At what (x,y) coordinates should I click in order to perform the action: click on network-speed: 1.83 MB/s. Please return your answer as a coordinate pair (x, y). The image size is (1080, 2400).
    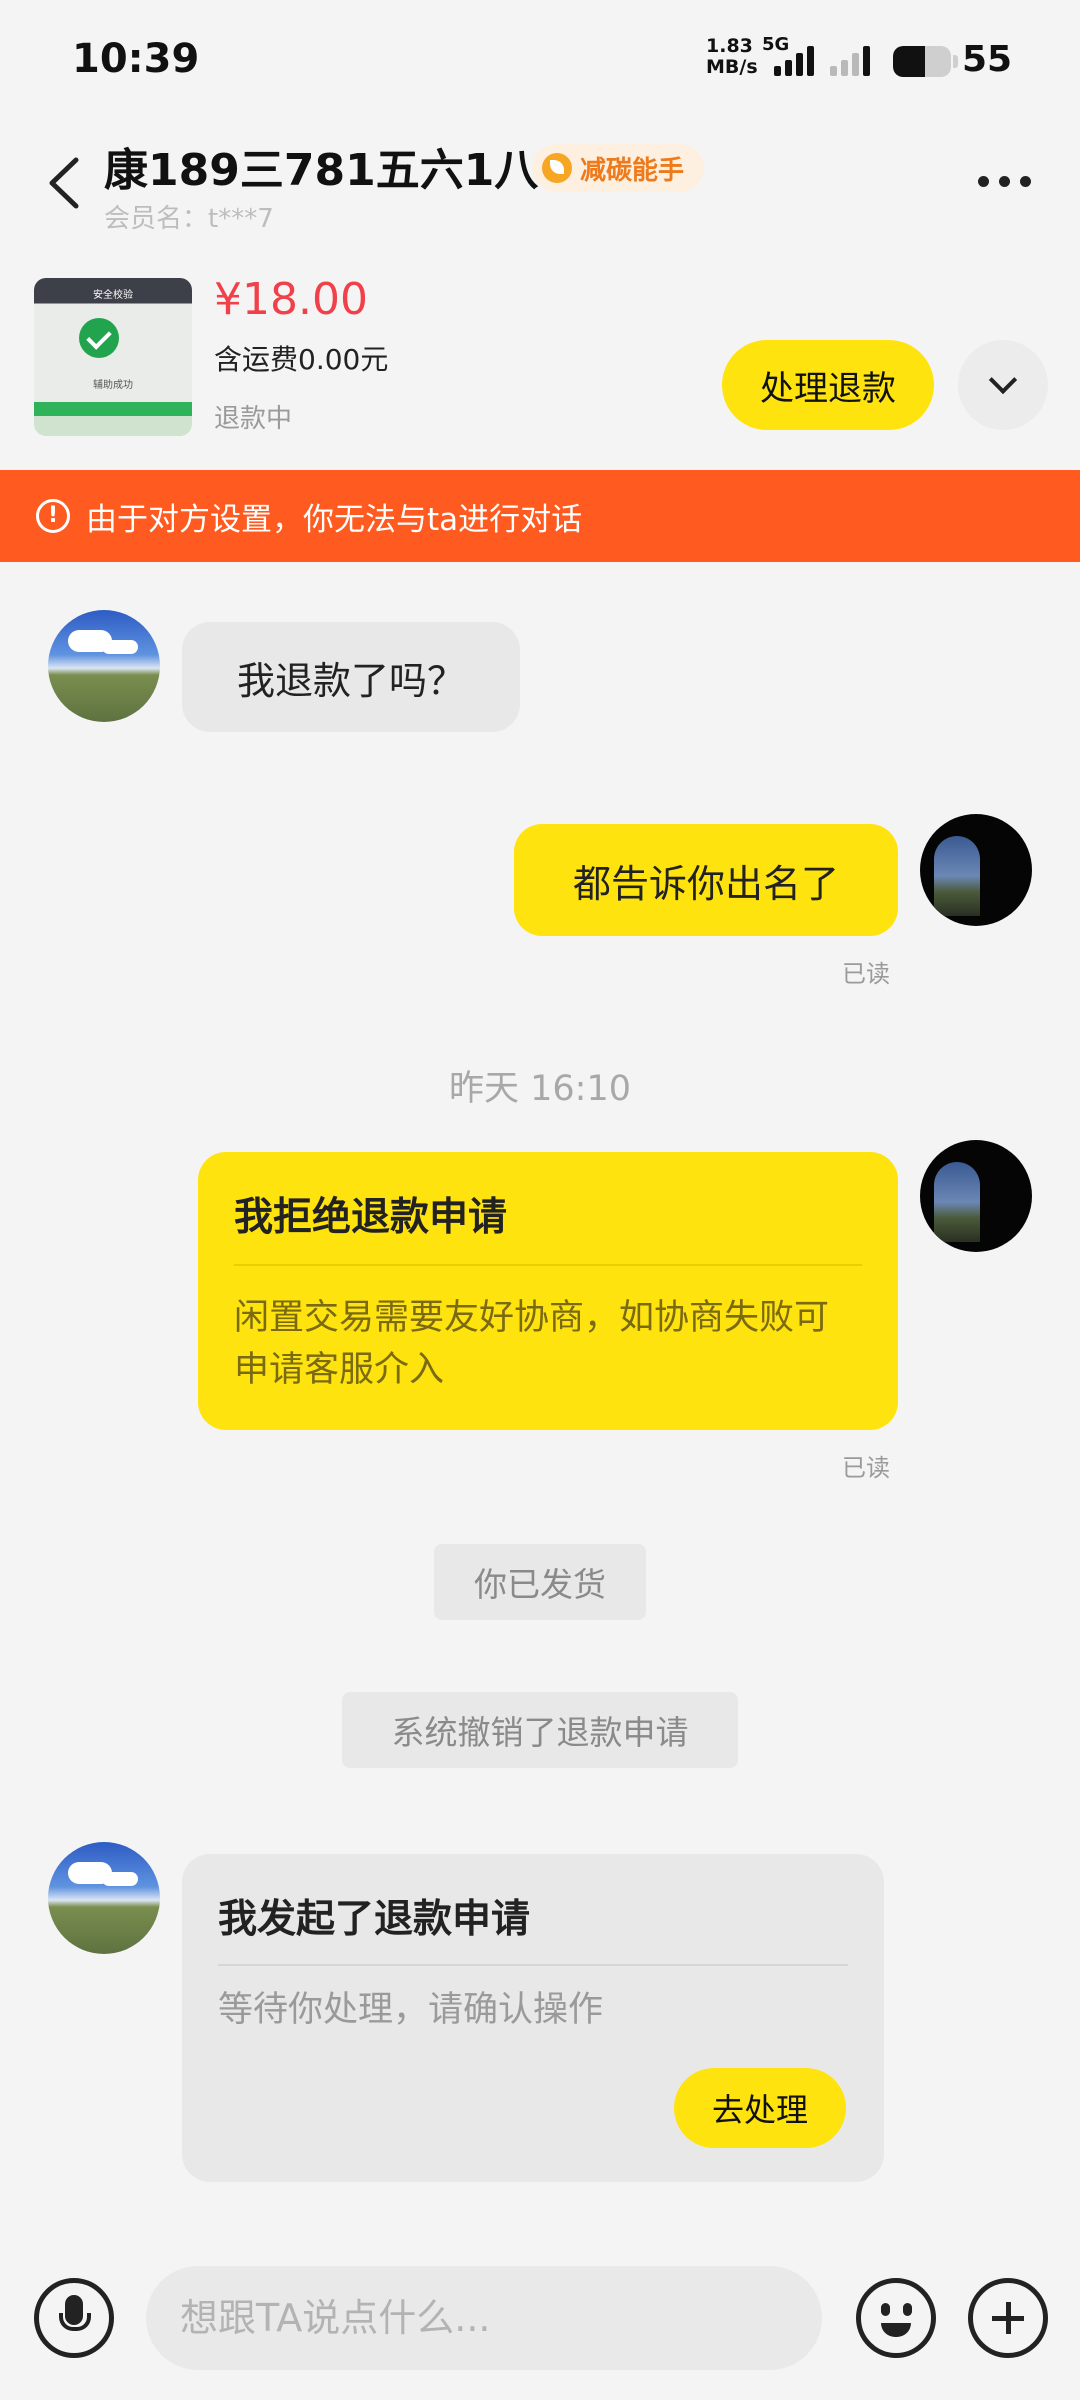
    Looking at the image, I should click on (733, 57).